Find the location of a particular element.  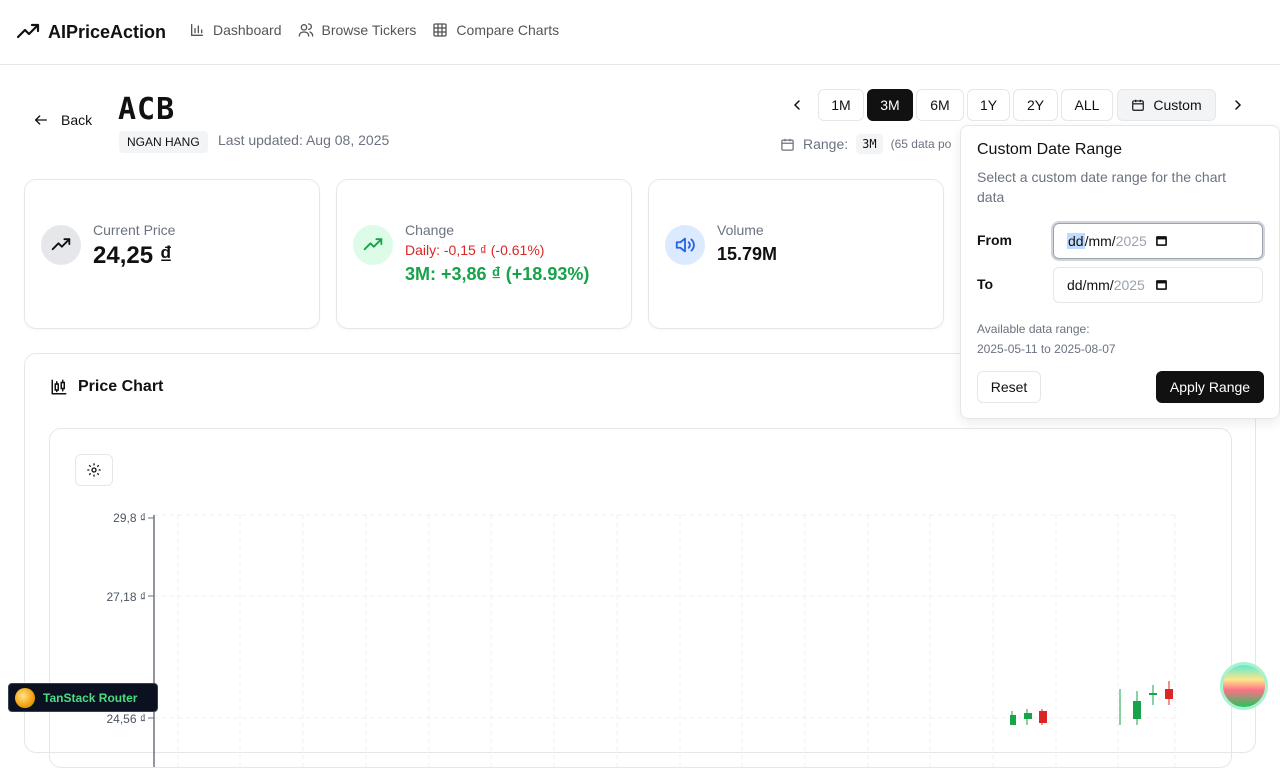

to-day-segment: dd is located at coordinates (1075, 285).